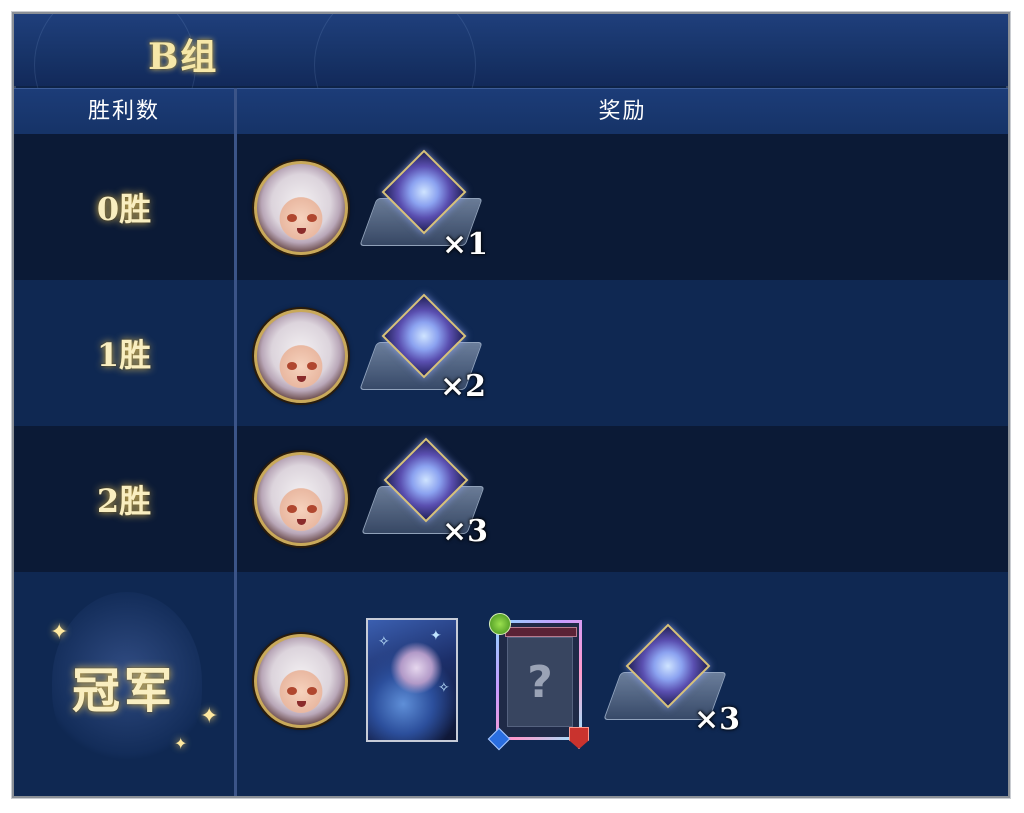 The width and height of the screenshot is (1024, 813). What do you see at coordinates (499, 739) in the screenshot?
I see `blue-gem-icon` at bounding box center [499, 739].